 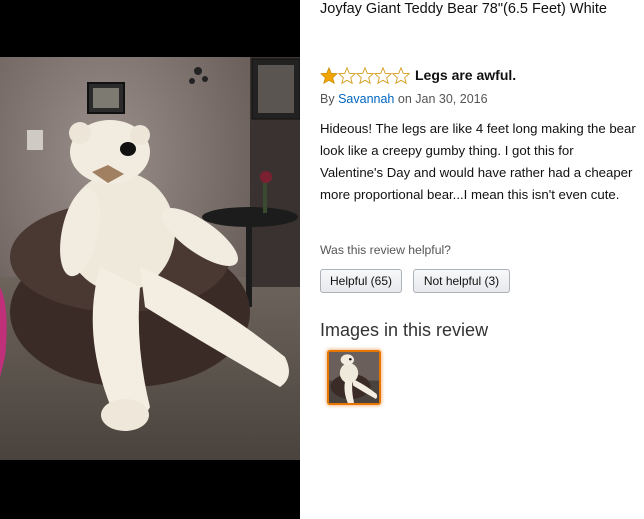 What do you see at coordinates (465, 75) in the screenshot?
I see `review-title: Legs are awful.` at bounding box center [465, 75].